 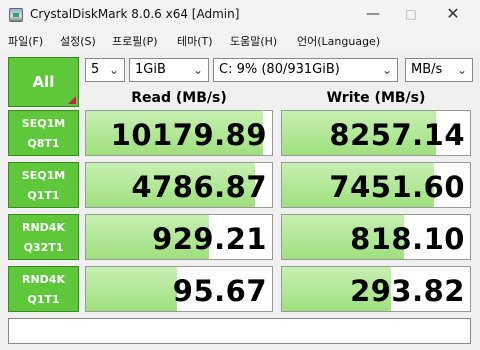 I want to click on unit-value: MB/s, so click(x=427, y=69).